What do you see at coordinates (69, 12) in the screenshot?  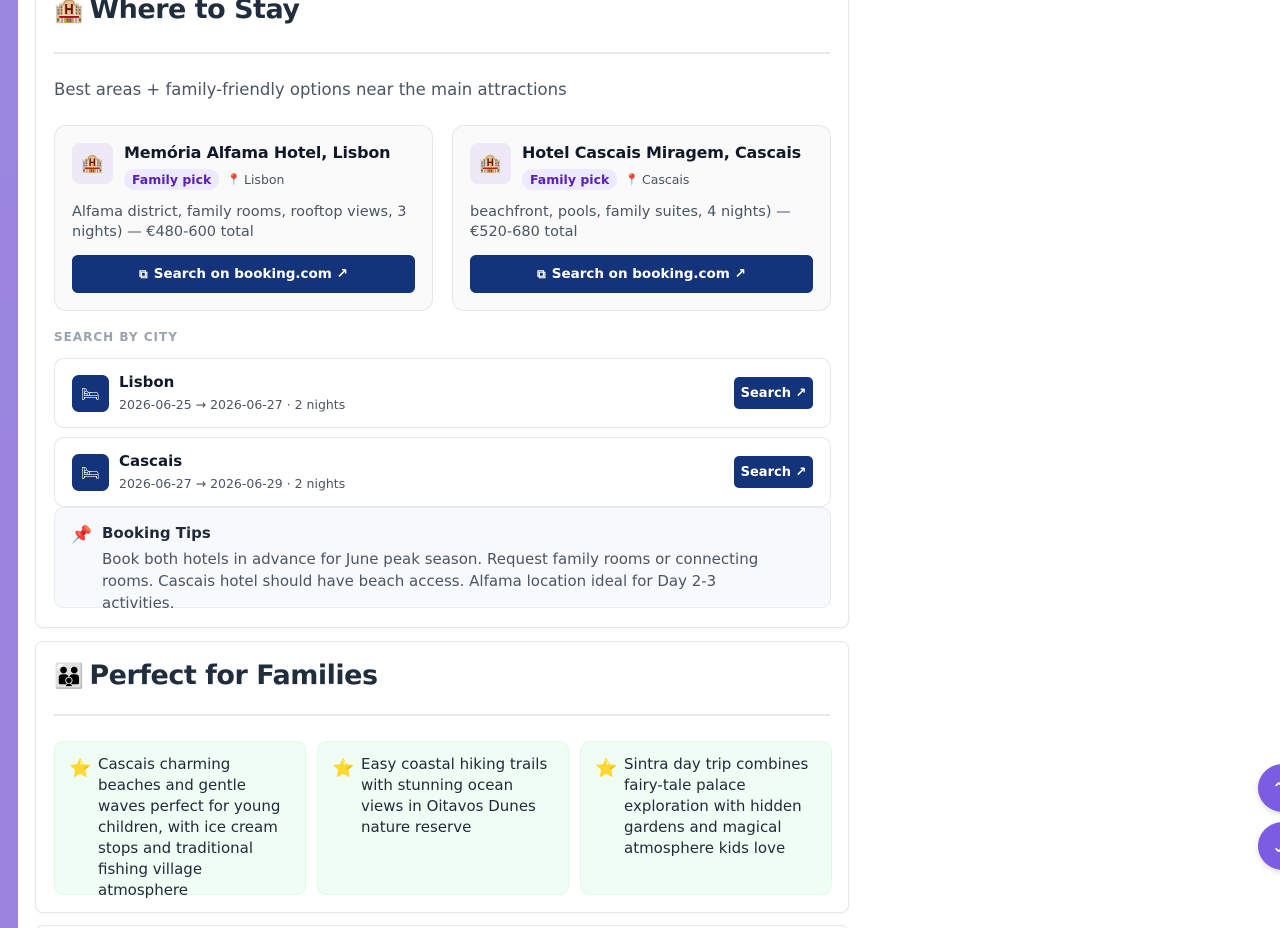 I see `hotel-emoji-icon: 🏨` at bounding box center [69, 12].